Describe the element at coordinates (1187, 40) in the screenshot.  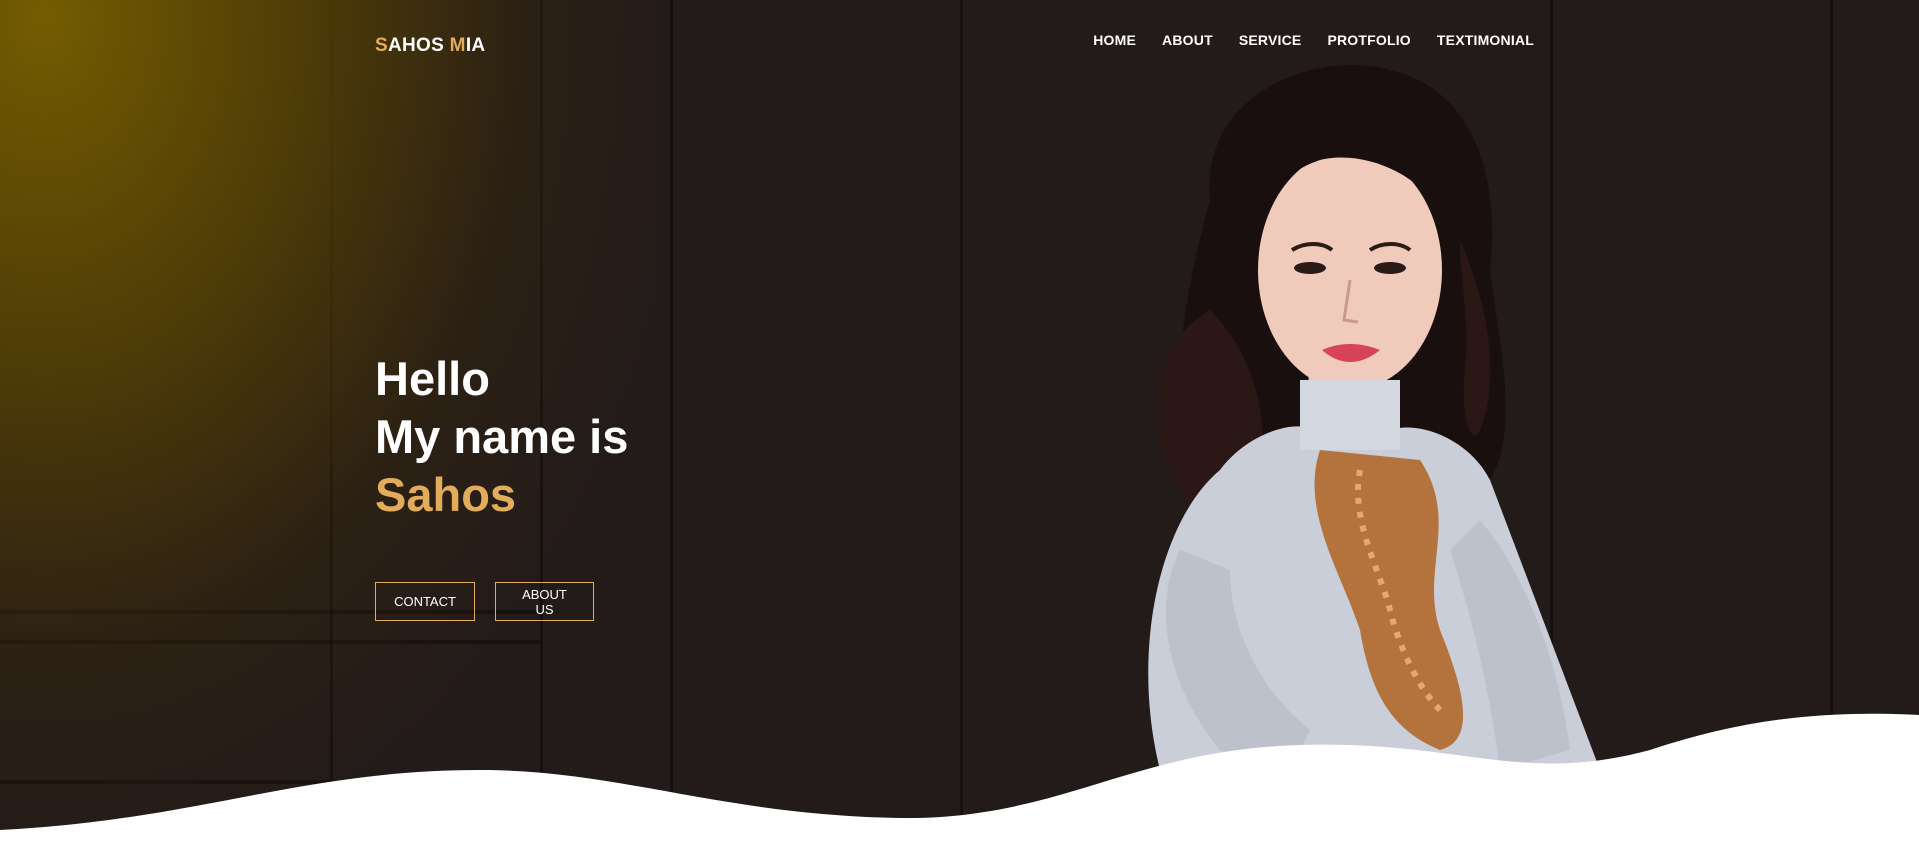
I see `nav-item-about: ABOUT` at that location.